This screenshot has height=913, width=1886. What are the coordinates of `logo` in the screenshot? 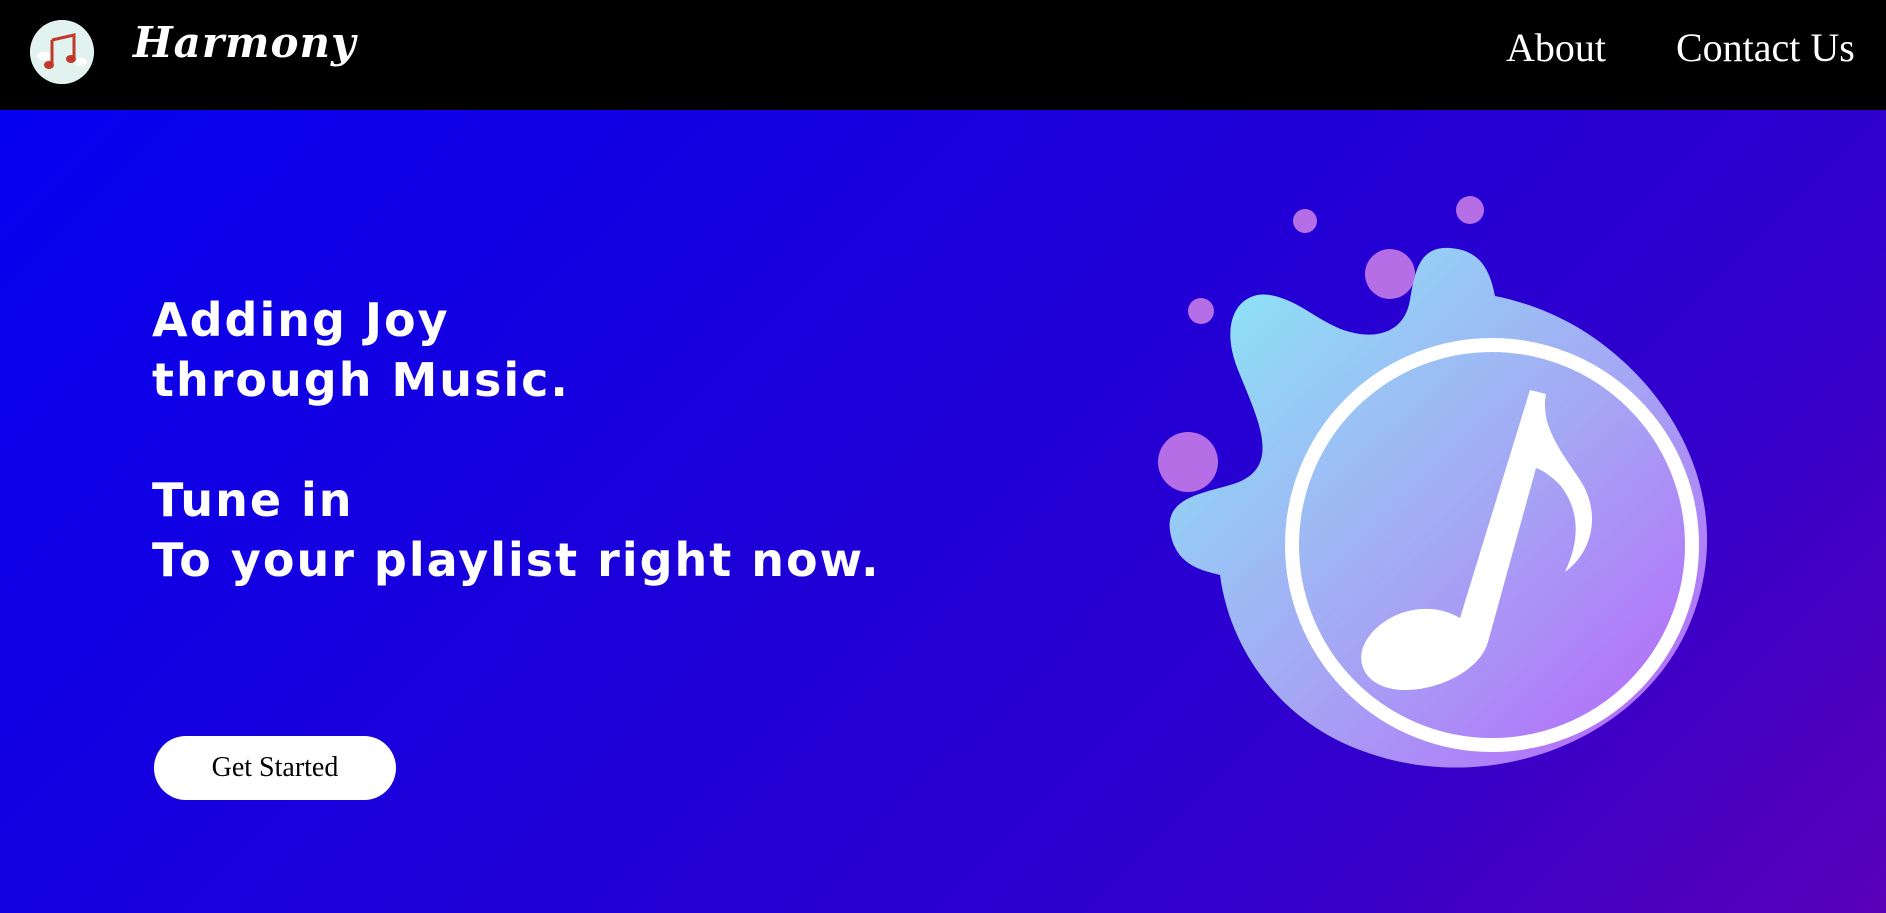 It's located at (62, 52).